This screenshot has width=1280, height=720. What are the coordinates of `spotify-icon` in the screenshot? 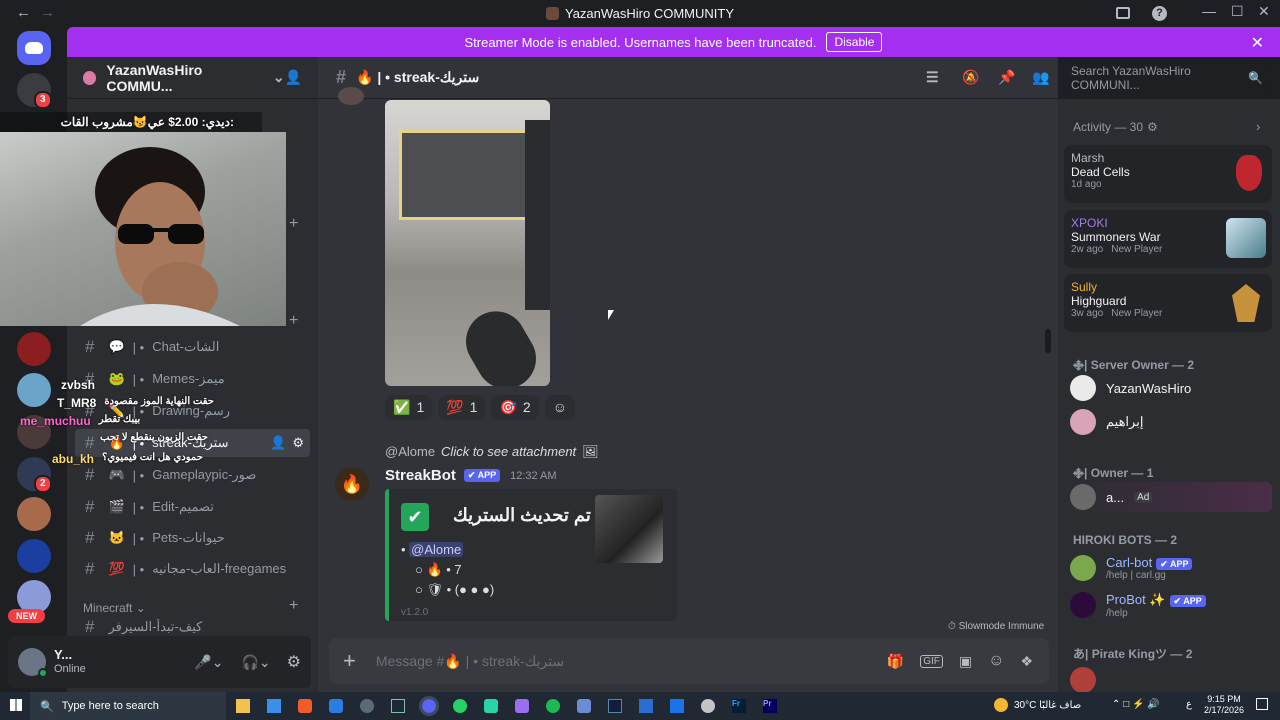 It's located at (553, 706).